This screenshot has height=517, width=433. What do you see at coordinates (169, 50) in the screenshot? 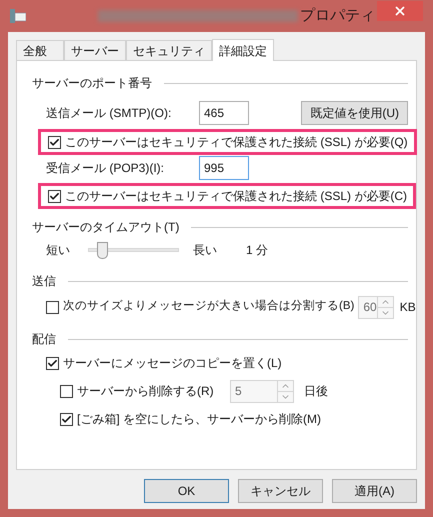
I see `tab: セキュリティ` at bounding box center [169, 50].